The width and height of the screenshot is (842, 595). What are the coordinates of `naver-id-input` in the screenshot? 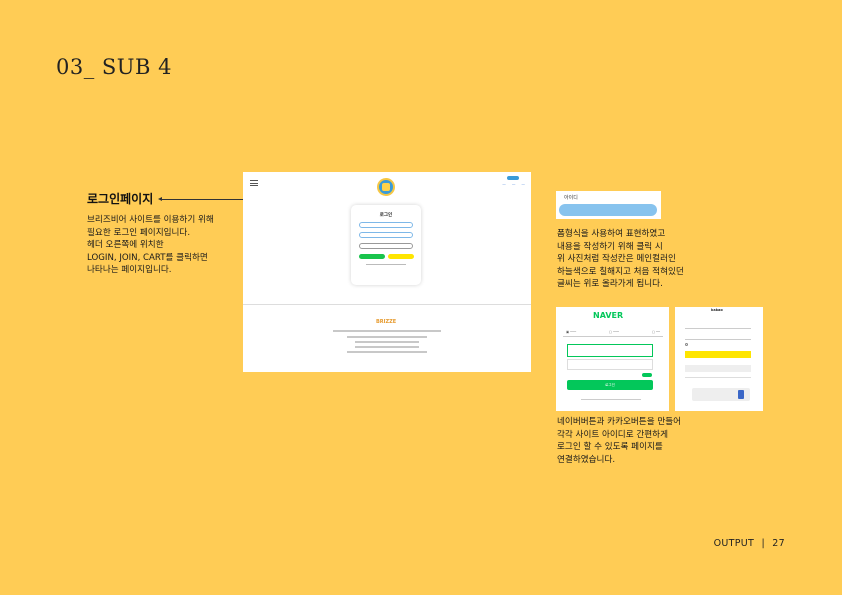 It's located at (610, 350).